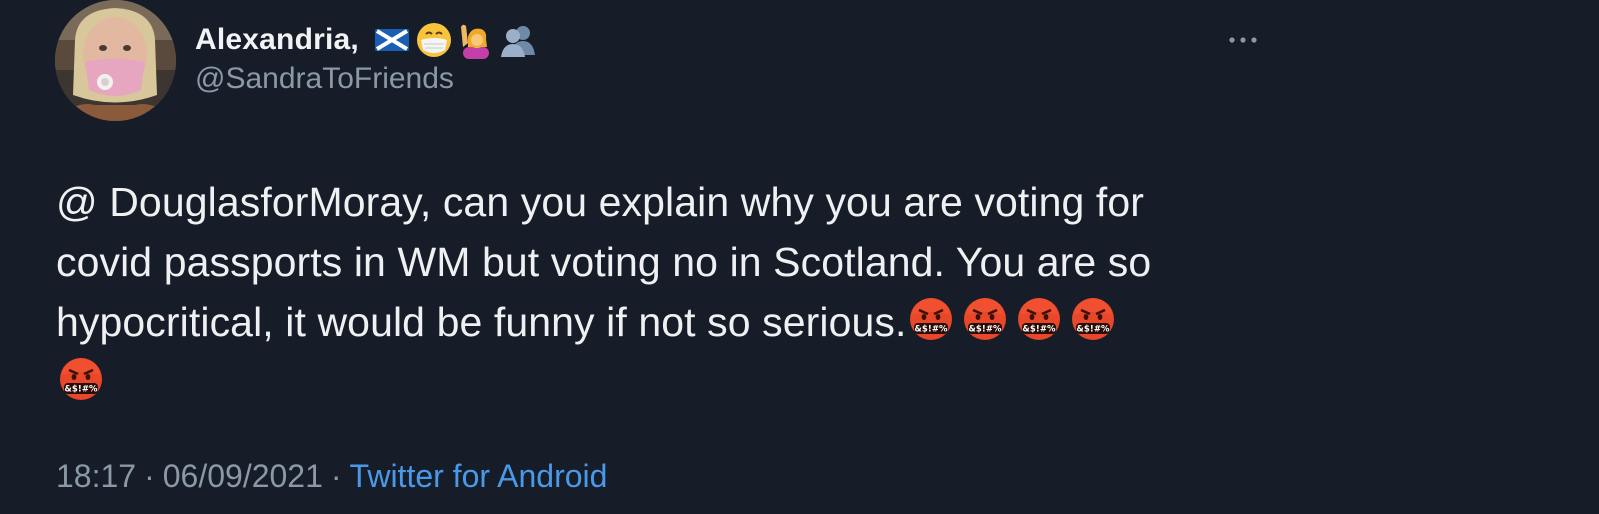 This screenshot has height=514, width=1599. I want to click on tweet-source-link: Twitter for Android, so click(479, 476).